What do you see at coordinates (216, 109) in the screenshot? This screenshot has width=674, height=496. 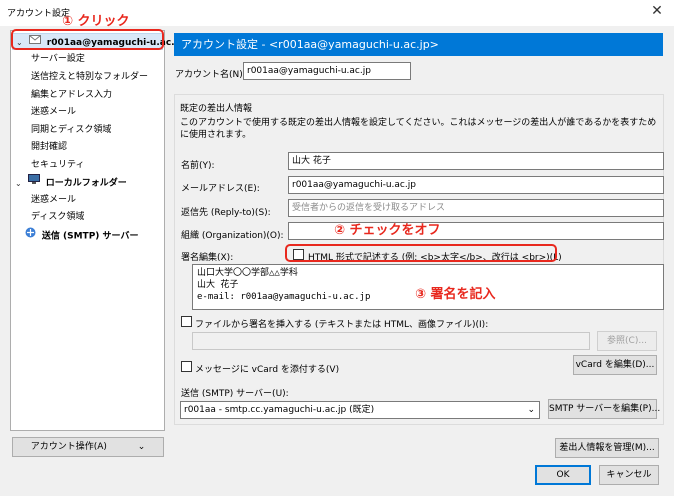 I see `identity-heading: 既定の差出人情報` at bounding box center [216, 109].